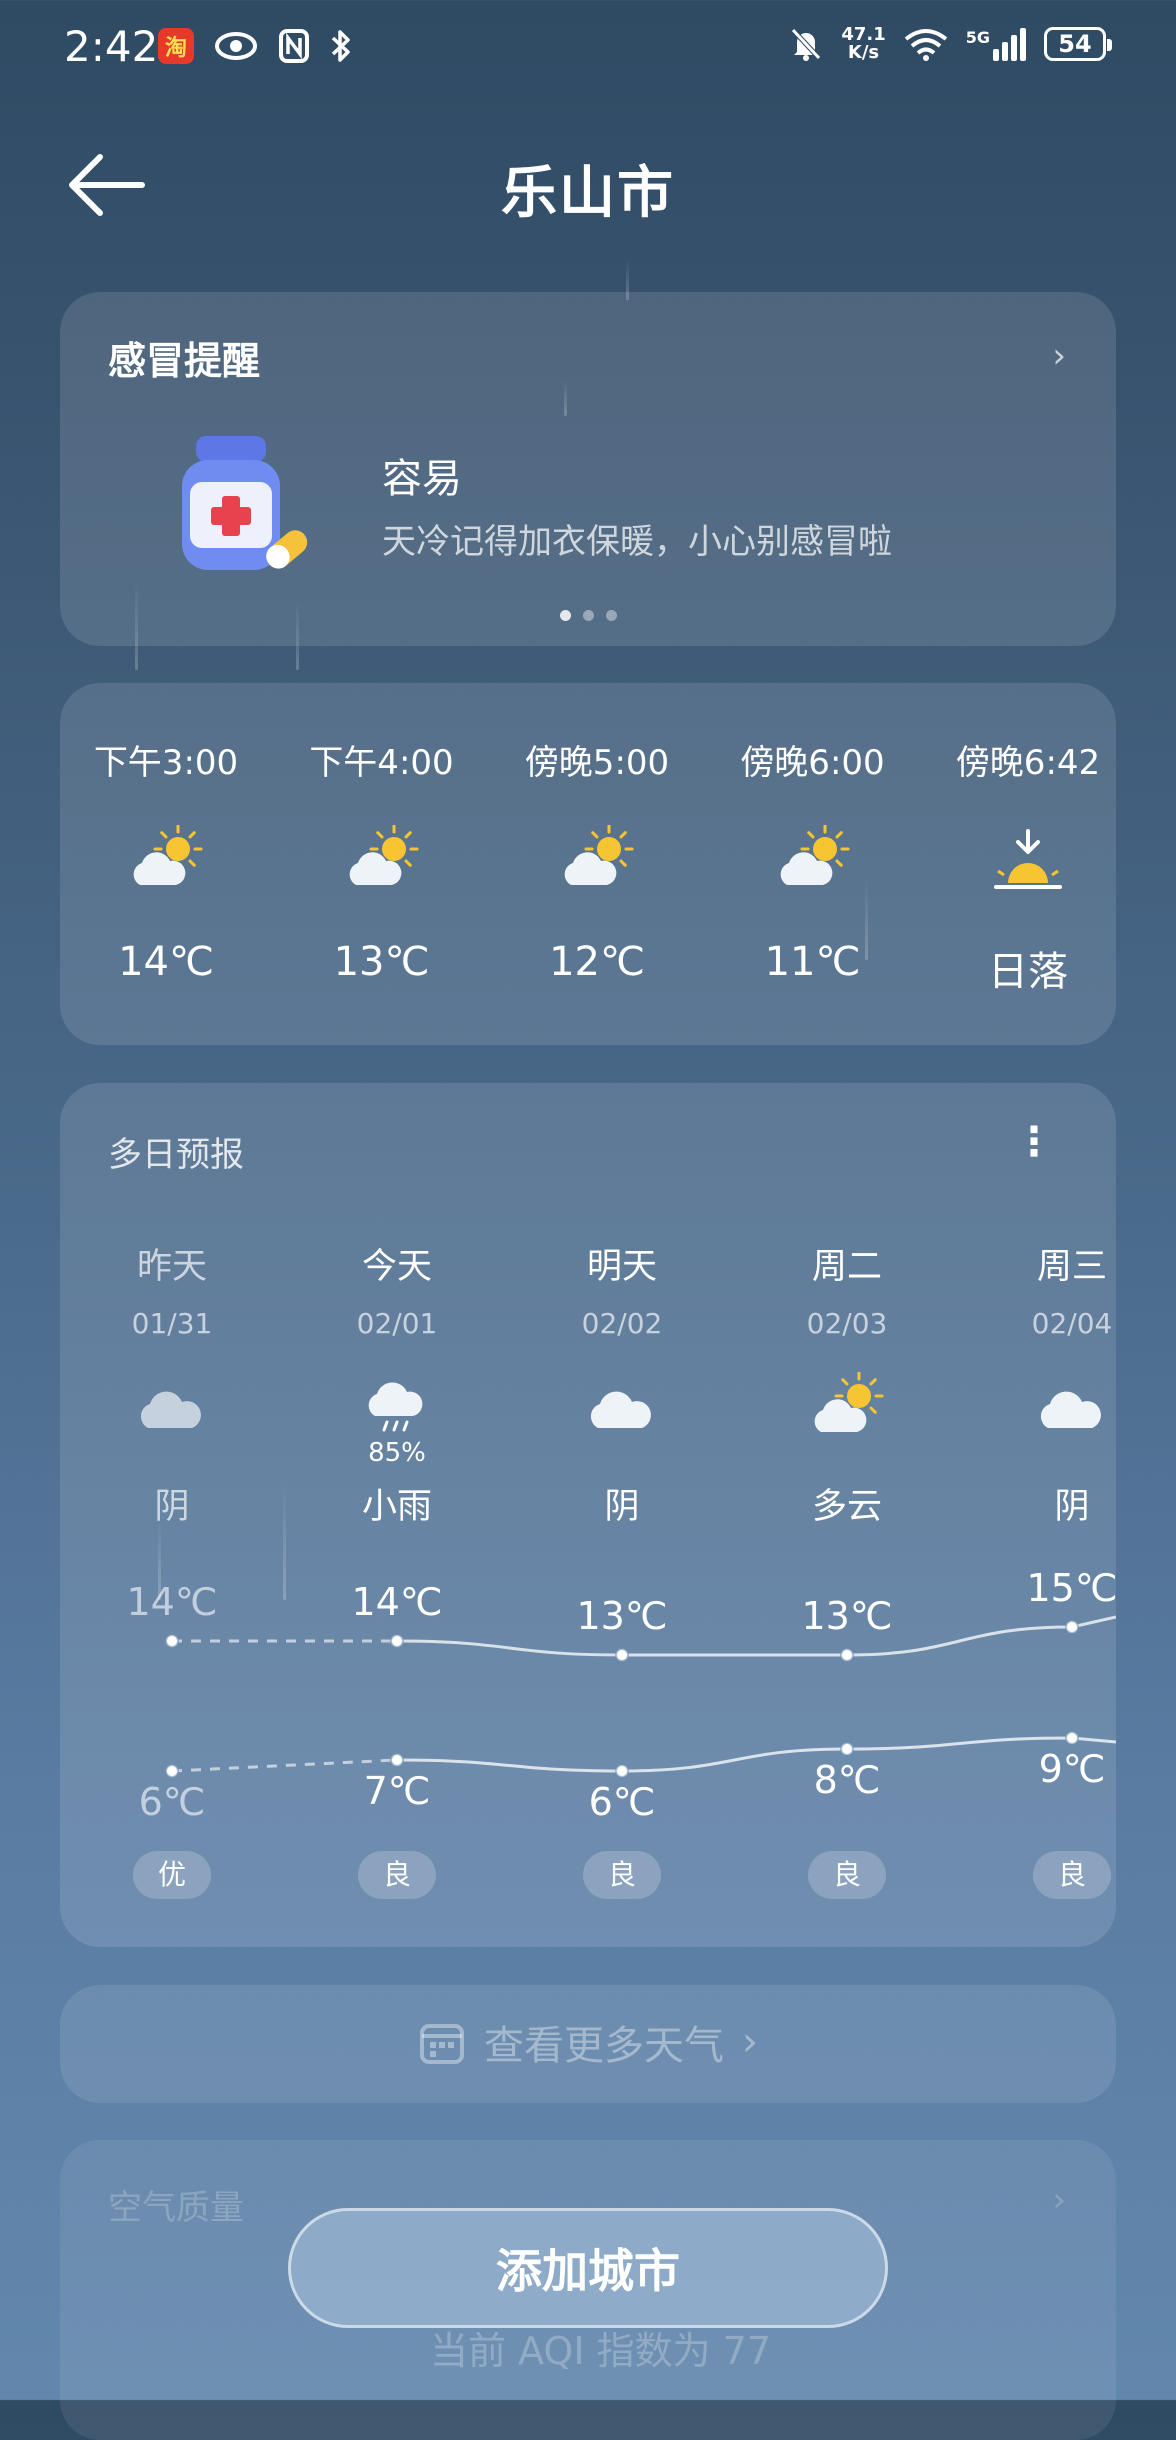  Describe the element at coordinates (621, 1695) in the screenshot. I see `temperature-chart: 14℃ 14℃ 13℃ 13℃ 15℃ 6℃ 7℃ 6℃ 8℃ 9℃` at that location.